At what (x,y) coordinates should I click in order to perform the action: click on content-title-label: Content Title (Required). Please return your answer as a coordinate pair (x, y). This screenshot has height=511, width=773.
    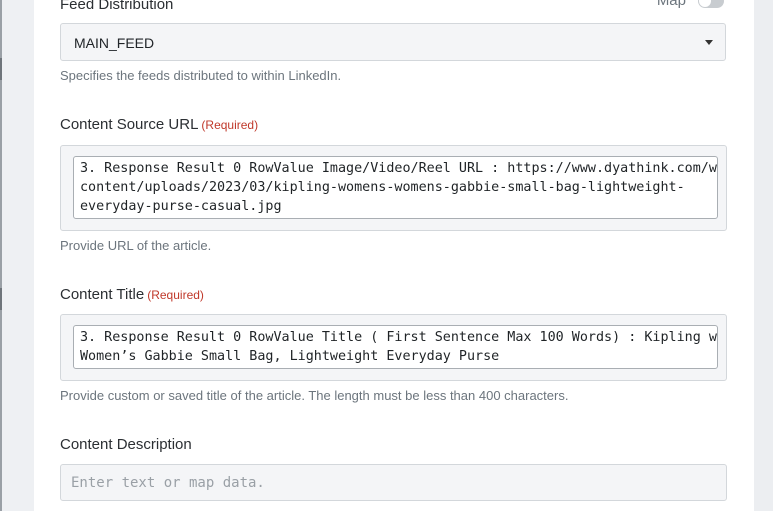
    Looking at the image, I should click on (132, 294).